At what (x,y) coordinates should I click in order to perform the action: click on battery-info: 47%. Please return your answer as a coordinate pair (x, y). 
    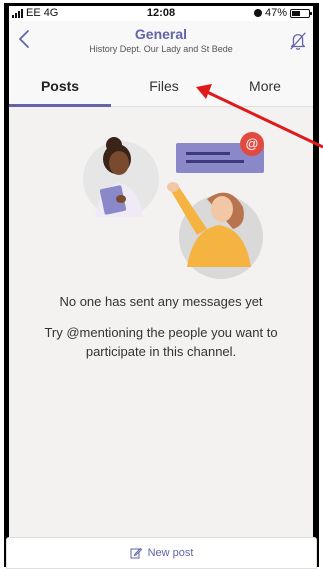
    Looking at the image, I should click on (282, 13).